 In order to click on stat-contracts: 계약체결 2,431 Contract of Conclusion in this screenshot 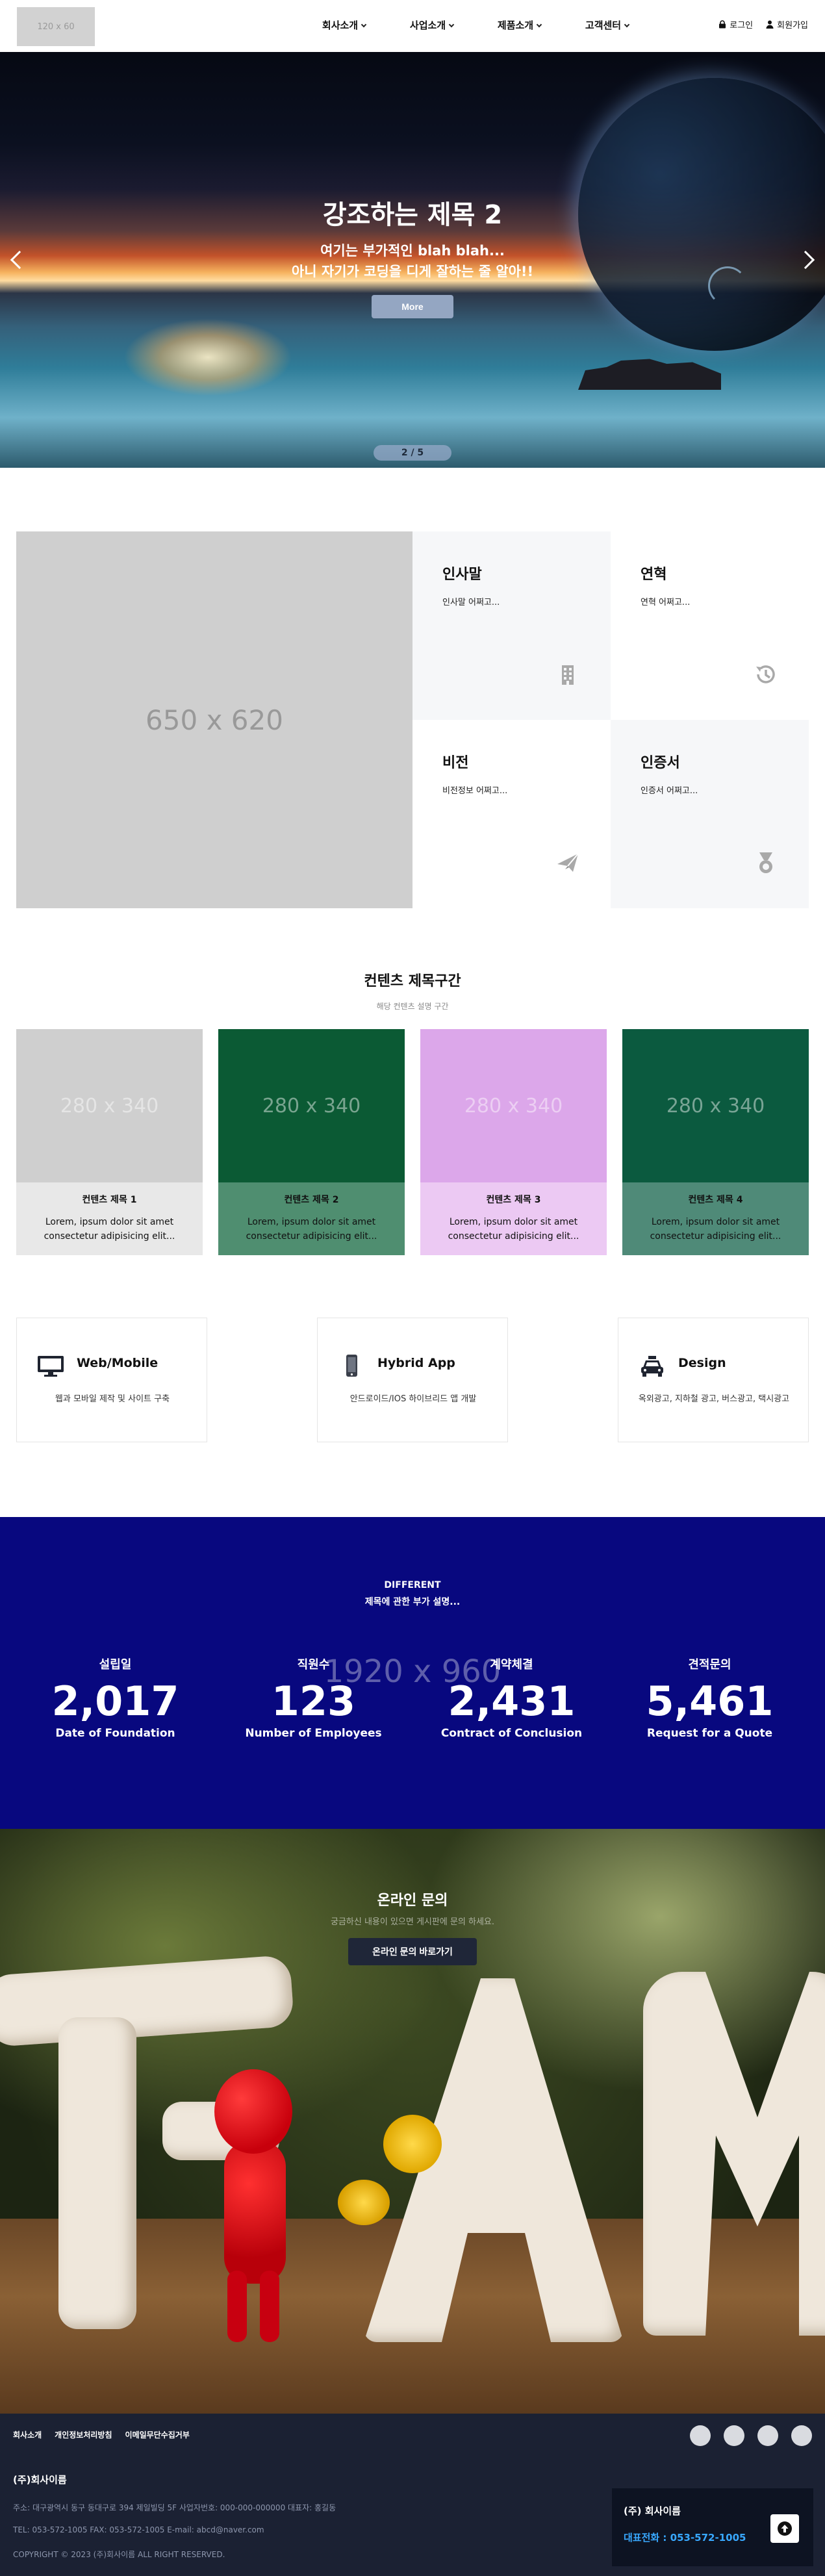, I will do `click(511, 1697)`.